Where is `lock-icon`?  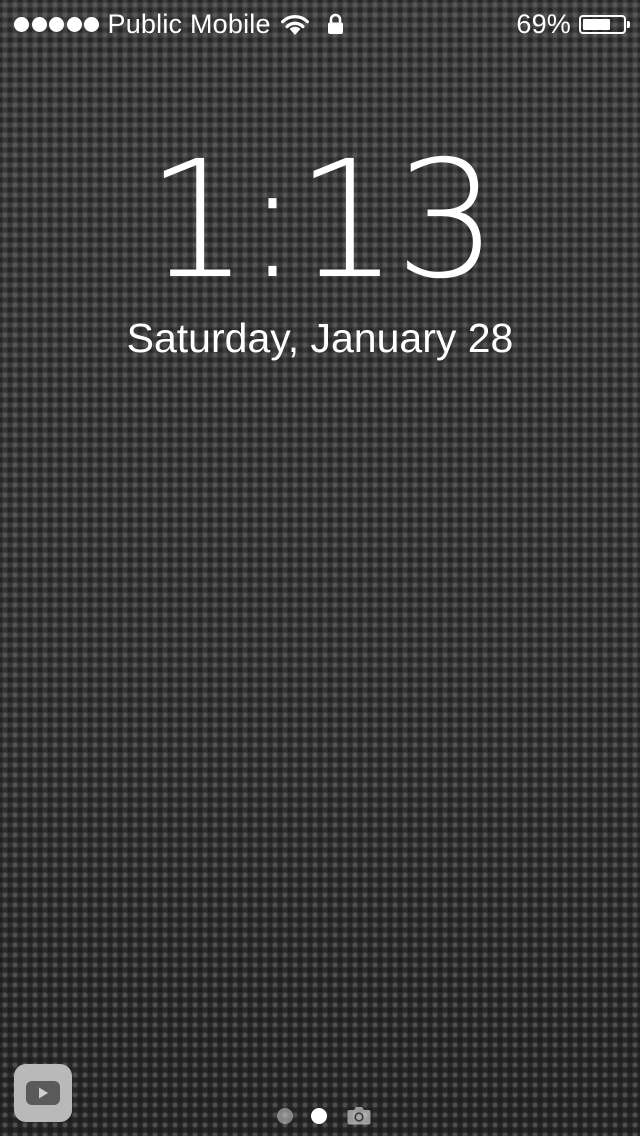 lock-icon is located at coordinates (335, 23).